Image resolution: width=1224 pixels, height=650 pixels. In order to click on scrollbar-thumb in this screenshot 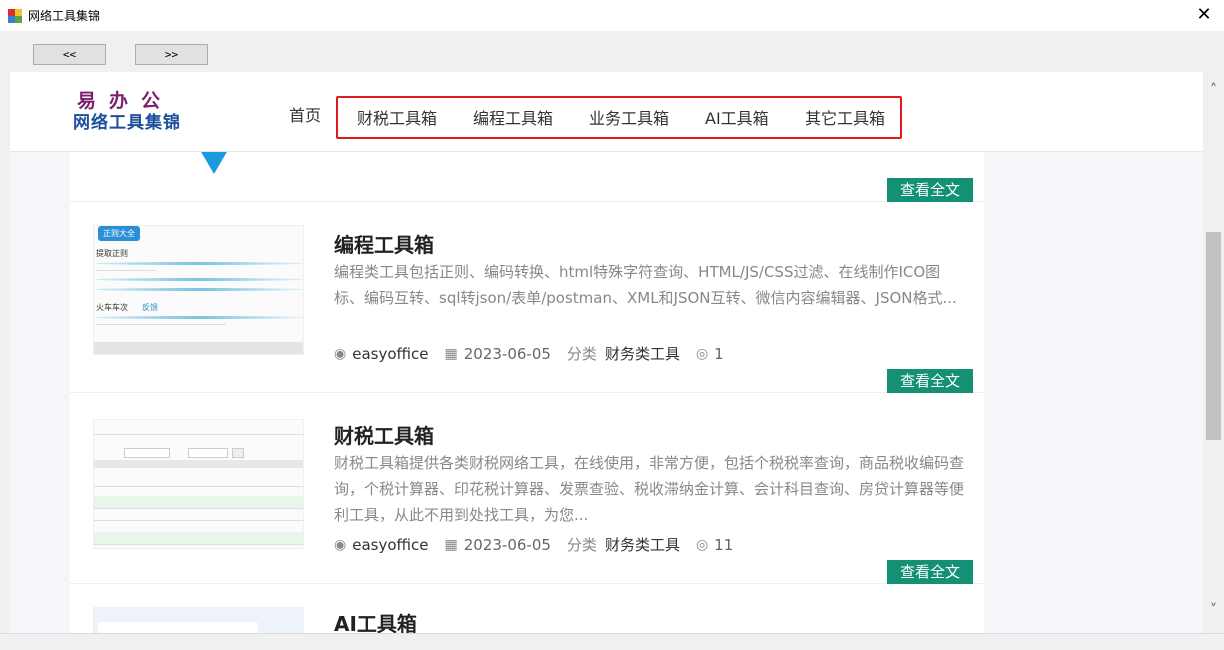, I will do `click(1213, 336)`.